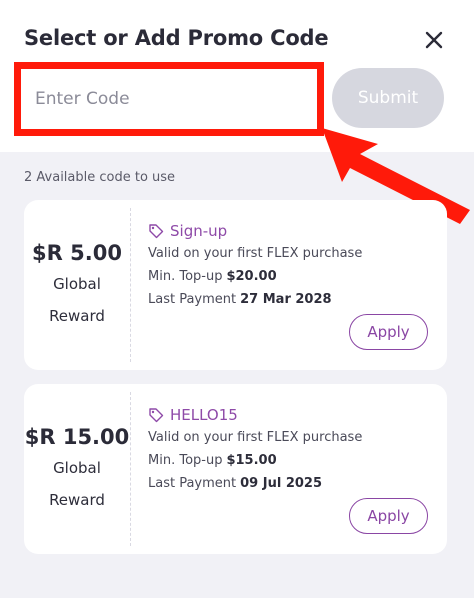  What do you see at coordinates (281, 483) in the screenshot?
I see `last-payment-value: 09 Jul 2025` at bounding box center [281, 483].